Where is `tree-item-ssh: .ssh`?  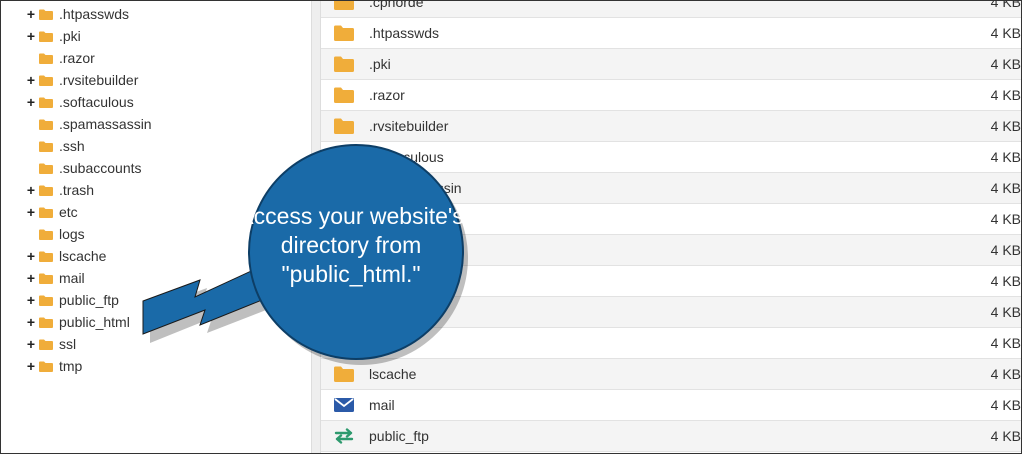
tree-item-ssh: .ssh is located at coordinates (55, 146).